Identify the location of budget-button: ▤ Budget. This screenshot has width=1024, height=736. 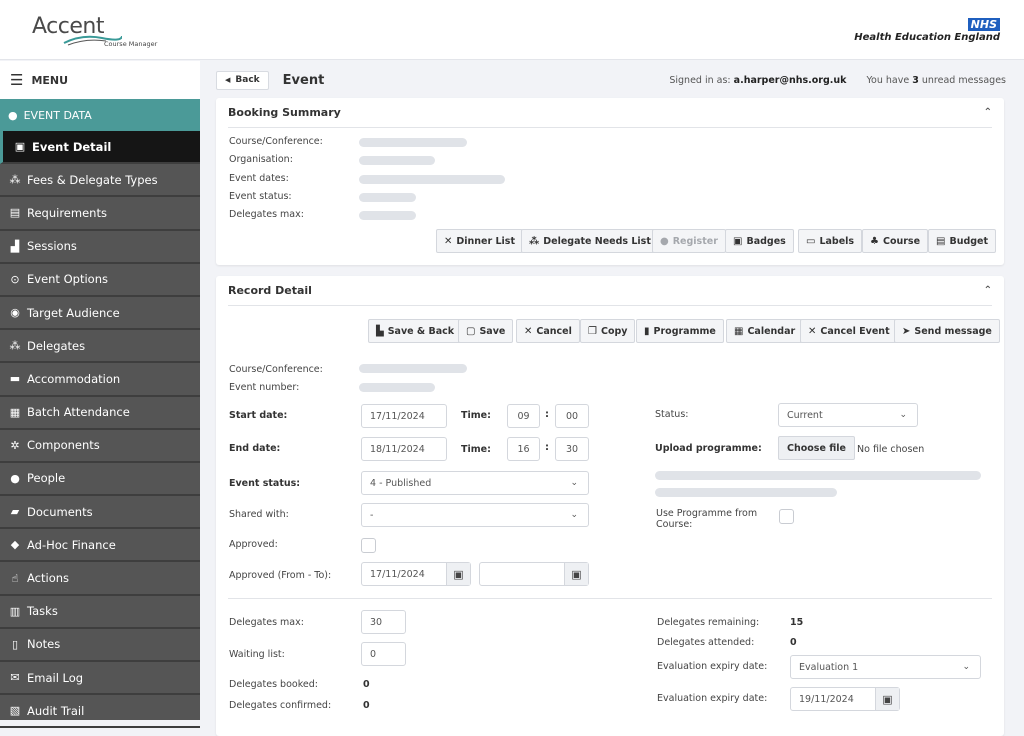
(962, 241).